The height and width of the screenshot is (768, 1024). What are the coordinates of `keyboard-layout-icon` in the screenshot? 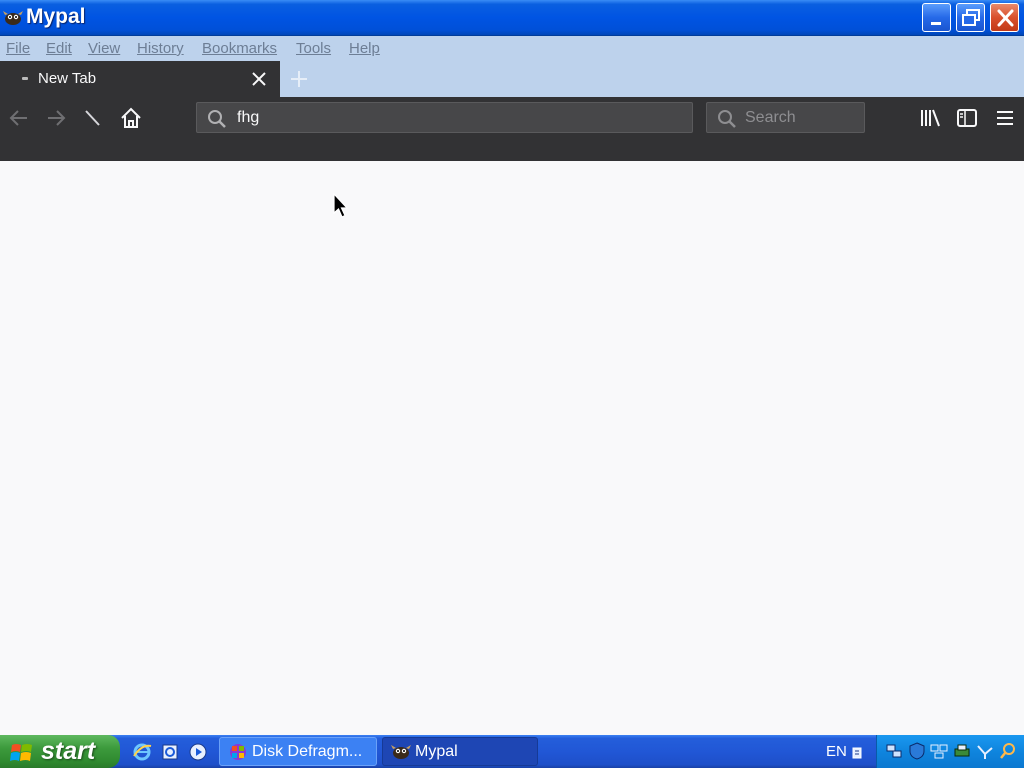 It's located at (857, 752).